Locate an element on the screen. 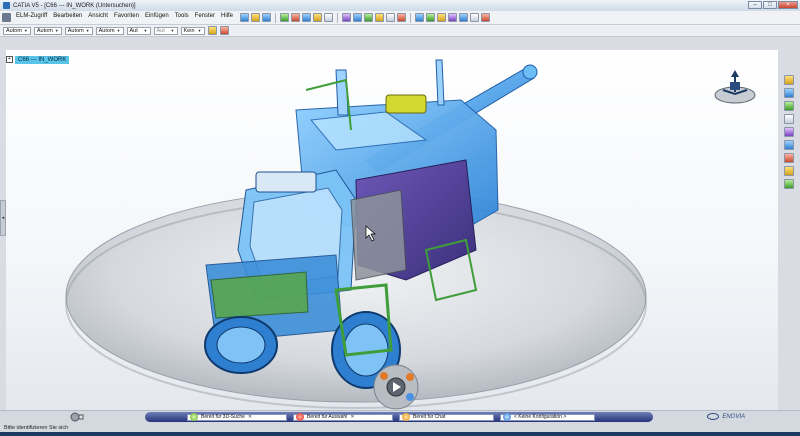 This screenshot has width=800, height=436. render-style-dropdown: Kein ▼ is located at coordinates (192, 30).